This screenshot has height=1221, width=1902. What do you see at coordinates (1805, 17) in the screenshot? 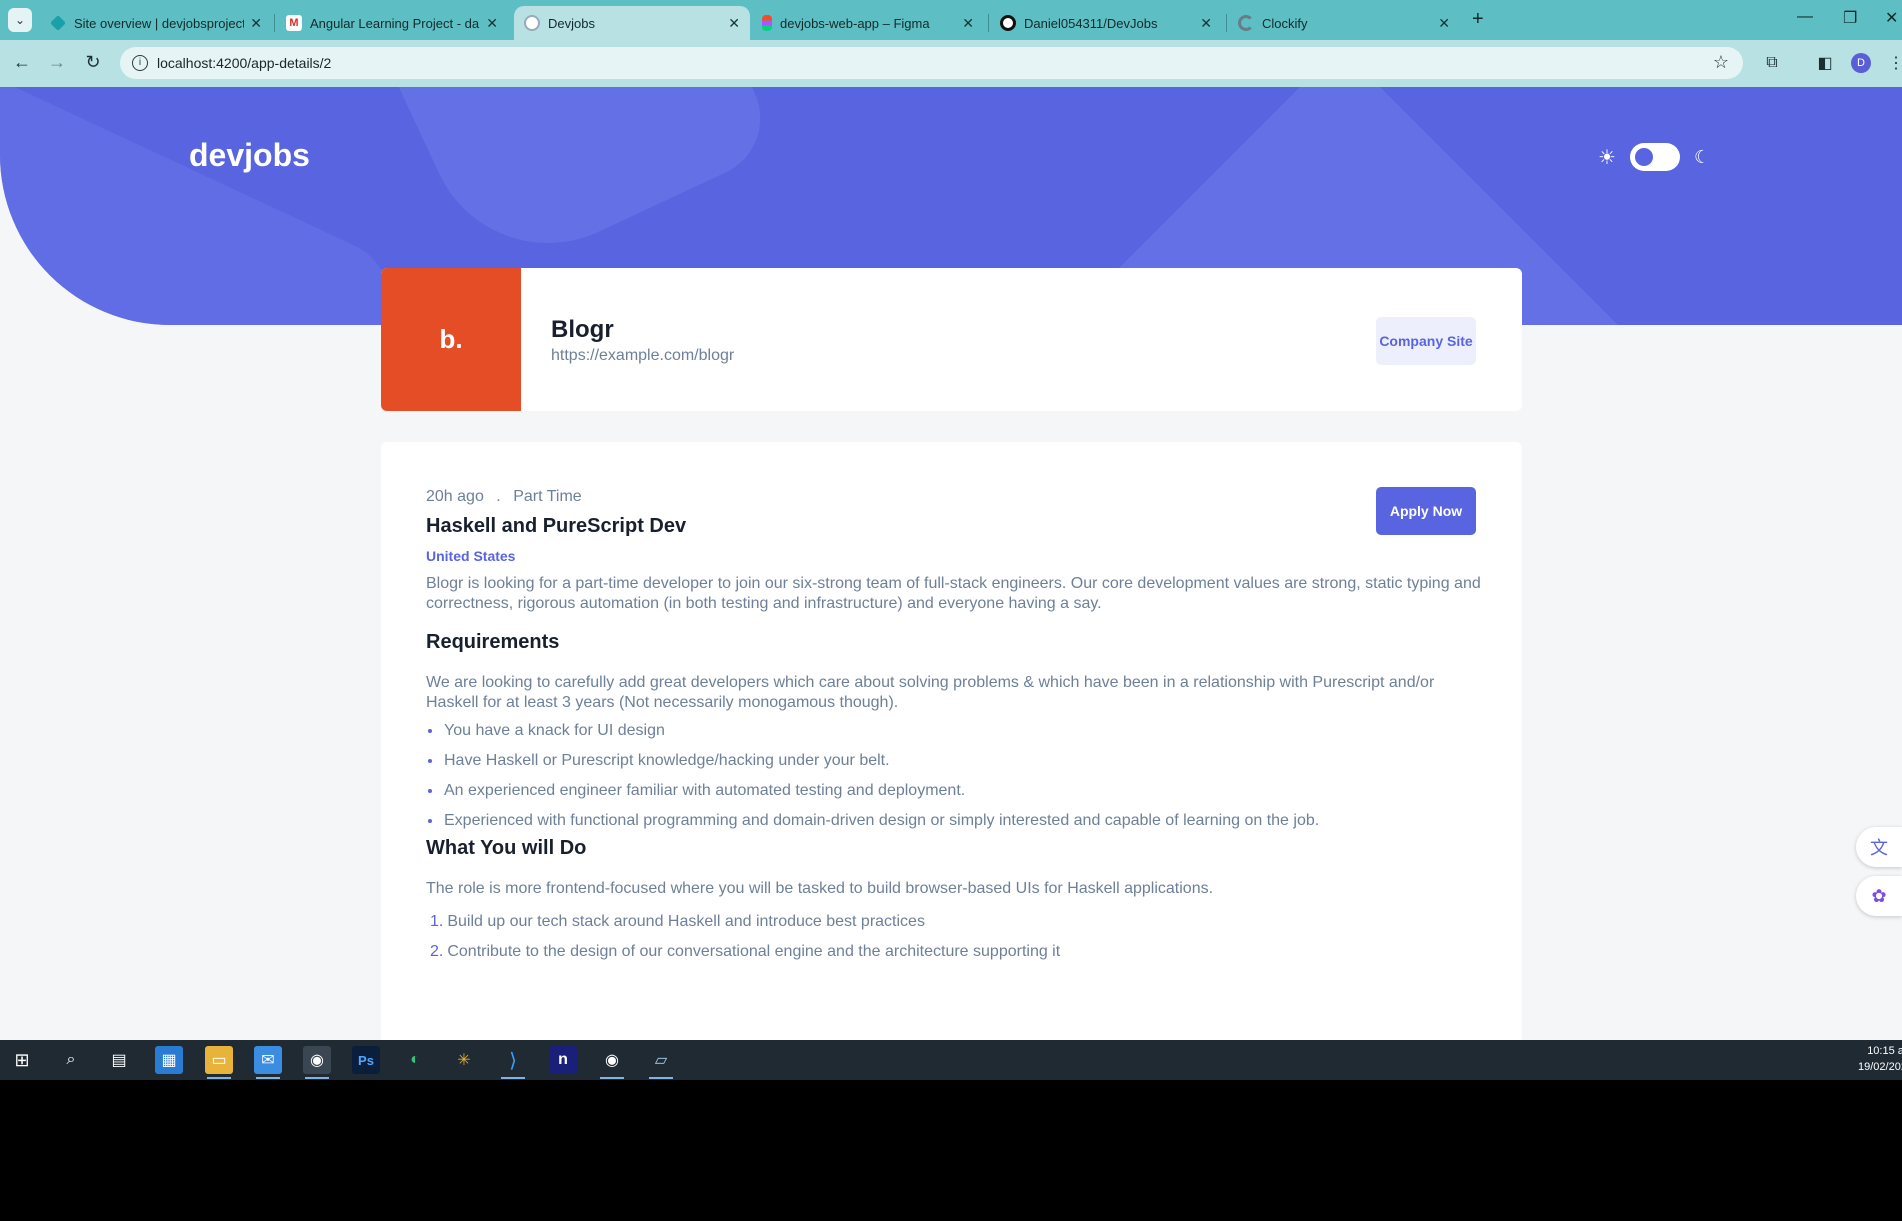
I see `minimize-icon: —` at bounding box center [1805, 17].